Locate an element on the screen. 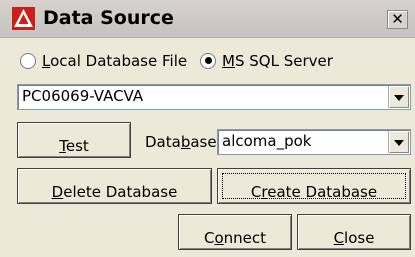 This screenshot has width=415, height=257. radio-local-database-file: Local Database File is located at coordinates (103, 62).